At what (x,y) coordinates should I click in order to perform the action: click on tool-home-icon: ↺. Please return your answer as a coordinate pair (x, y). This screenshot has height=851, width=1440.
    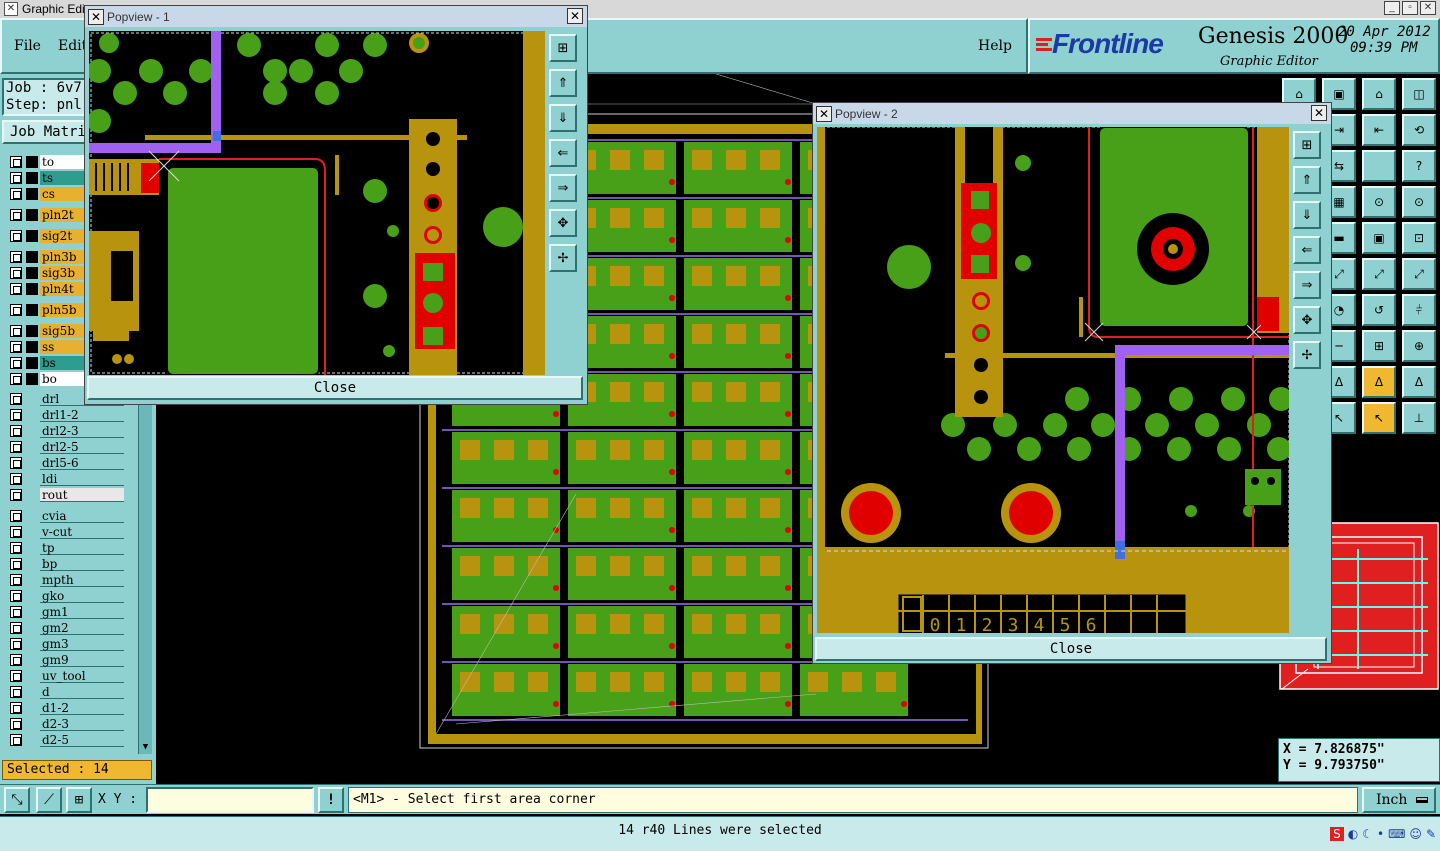
    Looking at the image, I should click on (1379, 310).